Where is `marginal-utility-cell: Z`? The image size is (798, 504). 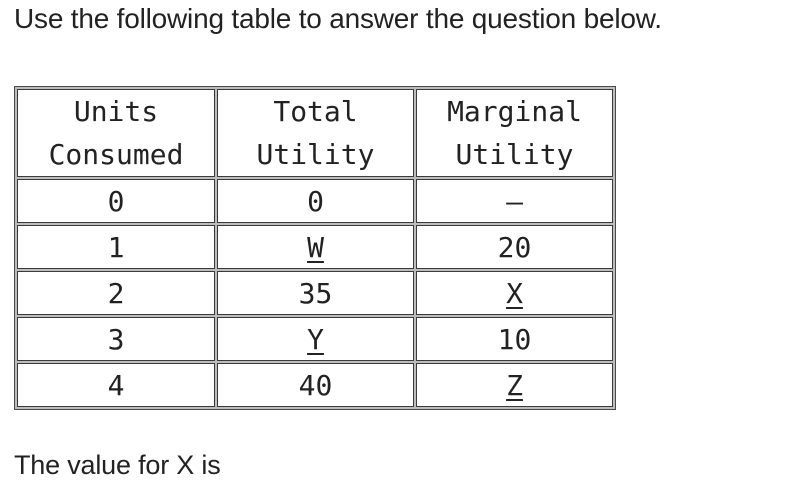
marginal-utility-cell: Z is located at coordinates (514, 385).